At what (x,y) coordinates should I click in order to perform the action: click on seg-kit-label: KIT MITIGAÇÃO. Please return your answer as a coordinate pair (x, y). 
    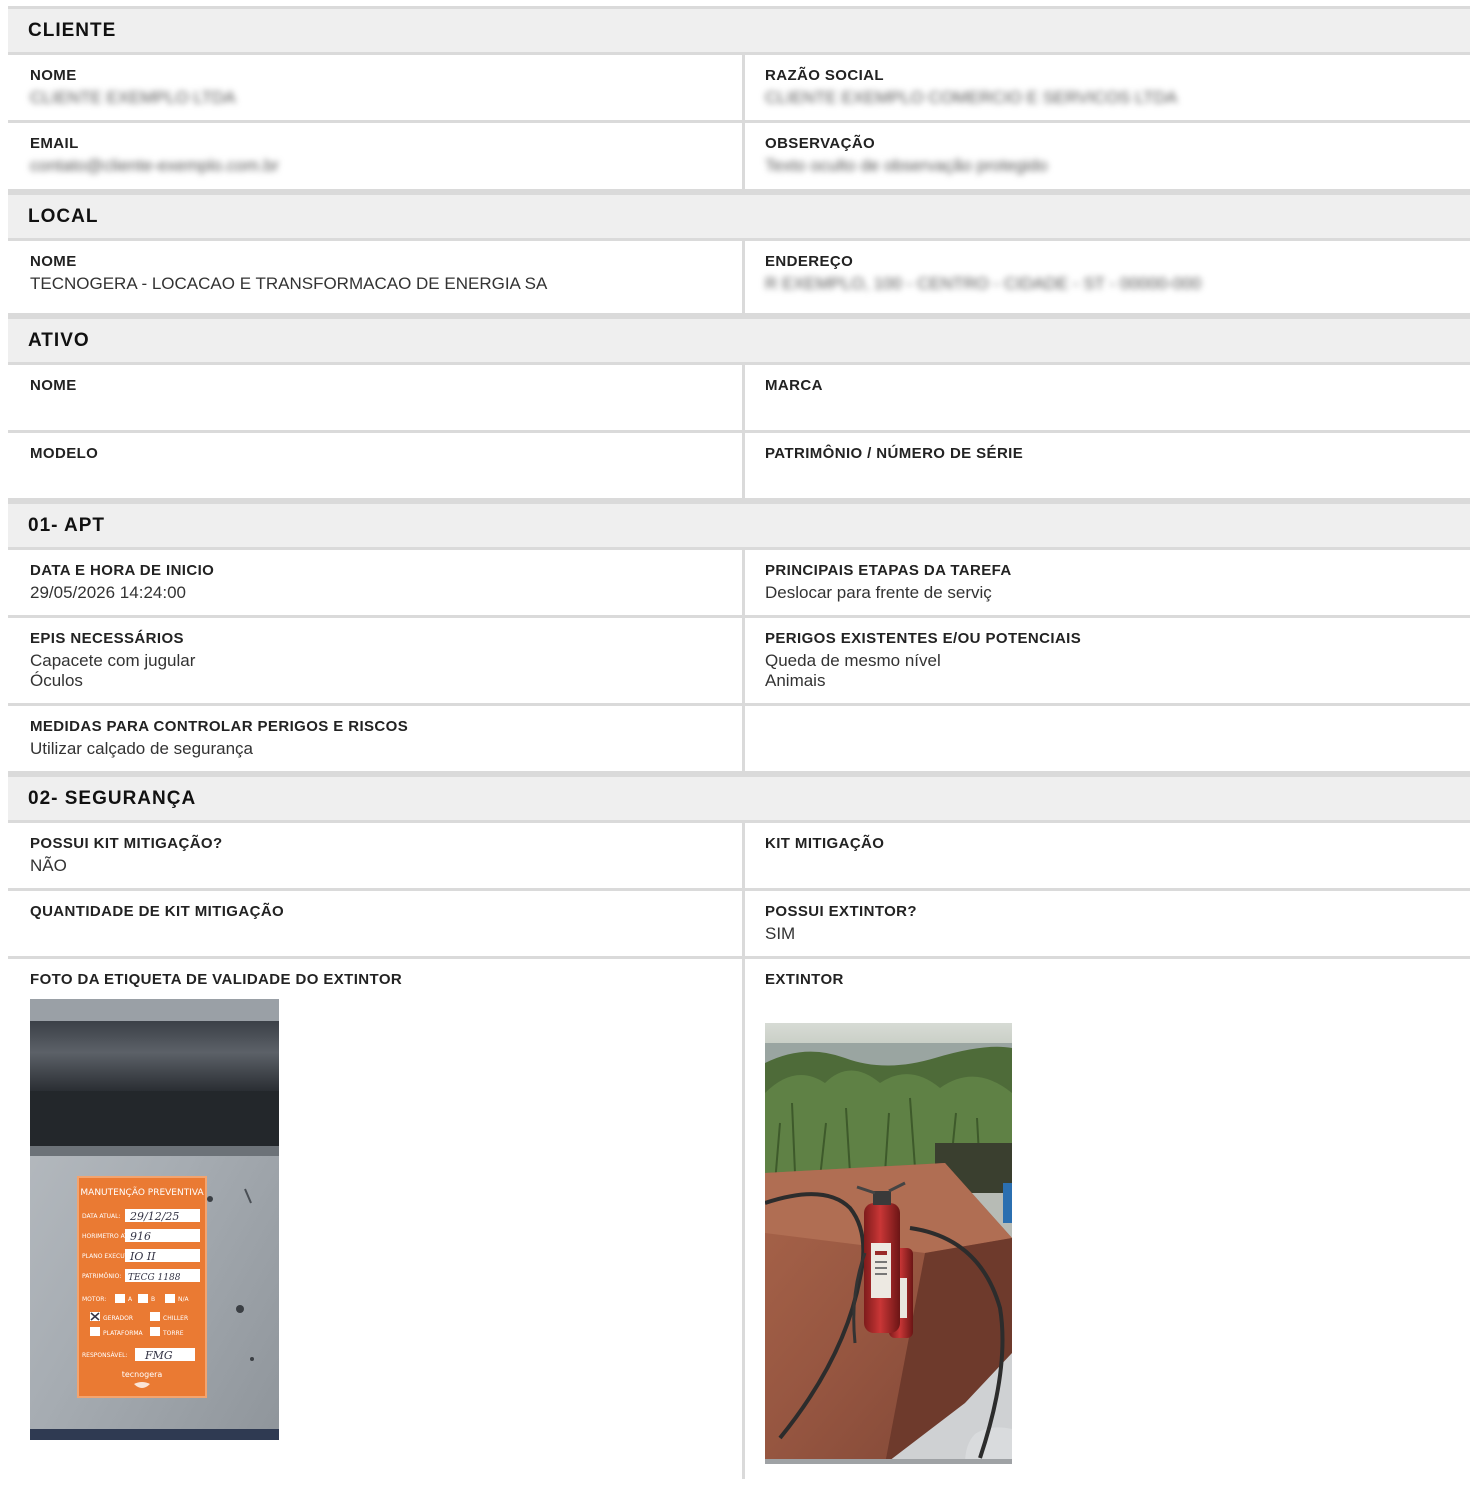
    Looking at the image, I should click on (825, 843).